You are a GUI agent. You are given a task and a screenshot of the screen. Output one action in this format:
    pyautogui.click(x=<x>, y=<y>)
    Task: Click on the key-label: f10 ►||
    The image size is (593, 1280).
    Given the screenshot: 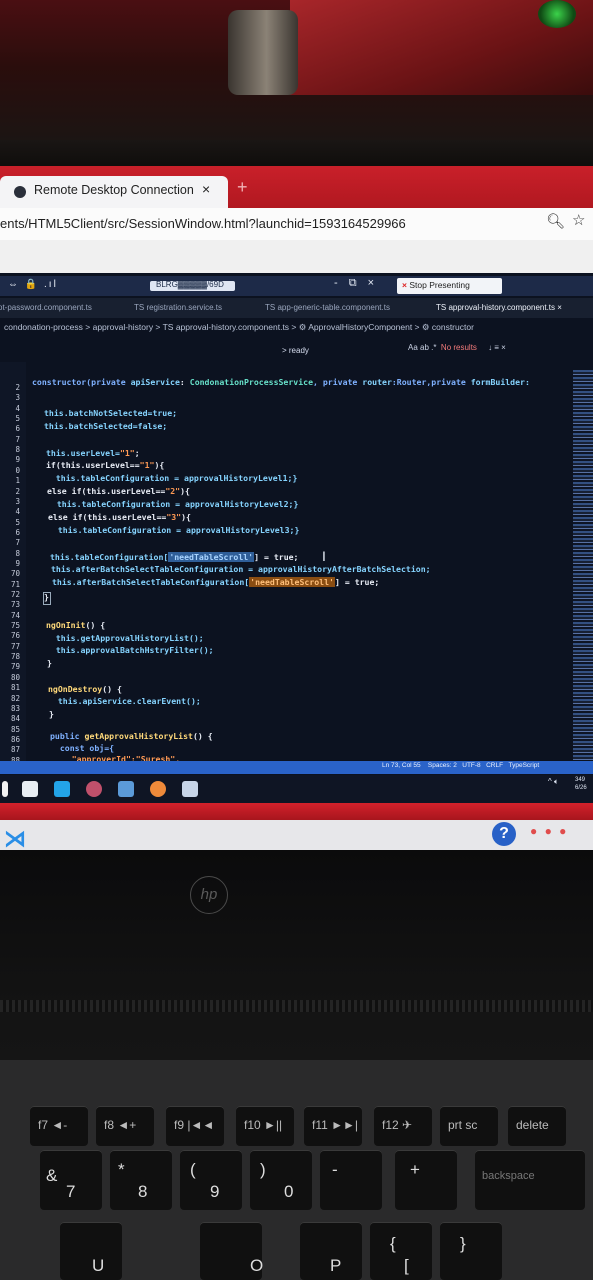 What is the action you would take?
    pyautogui.click(x=263, y=1125)
    